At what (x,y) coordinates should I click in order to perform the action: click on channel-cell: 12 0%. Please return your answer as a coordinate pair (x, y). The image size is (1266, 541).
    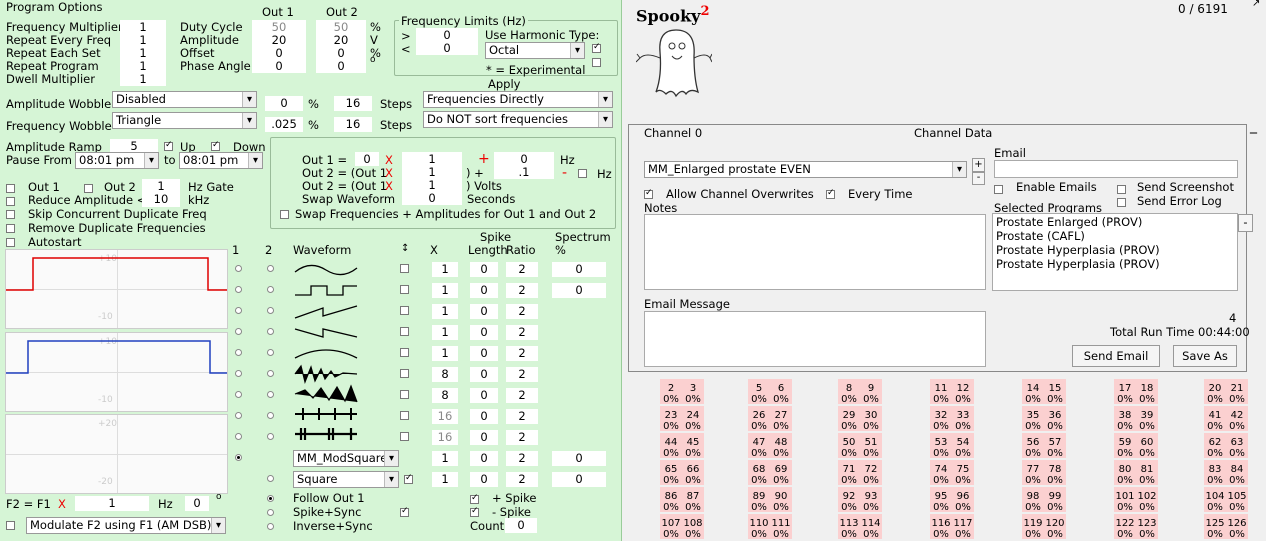
    Looking at the image, I should click on (963, 392).